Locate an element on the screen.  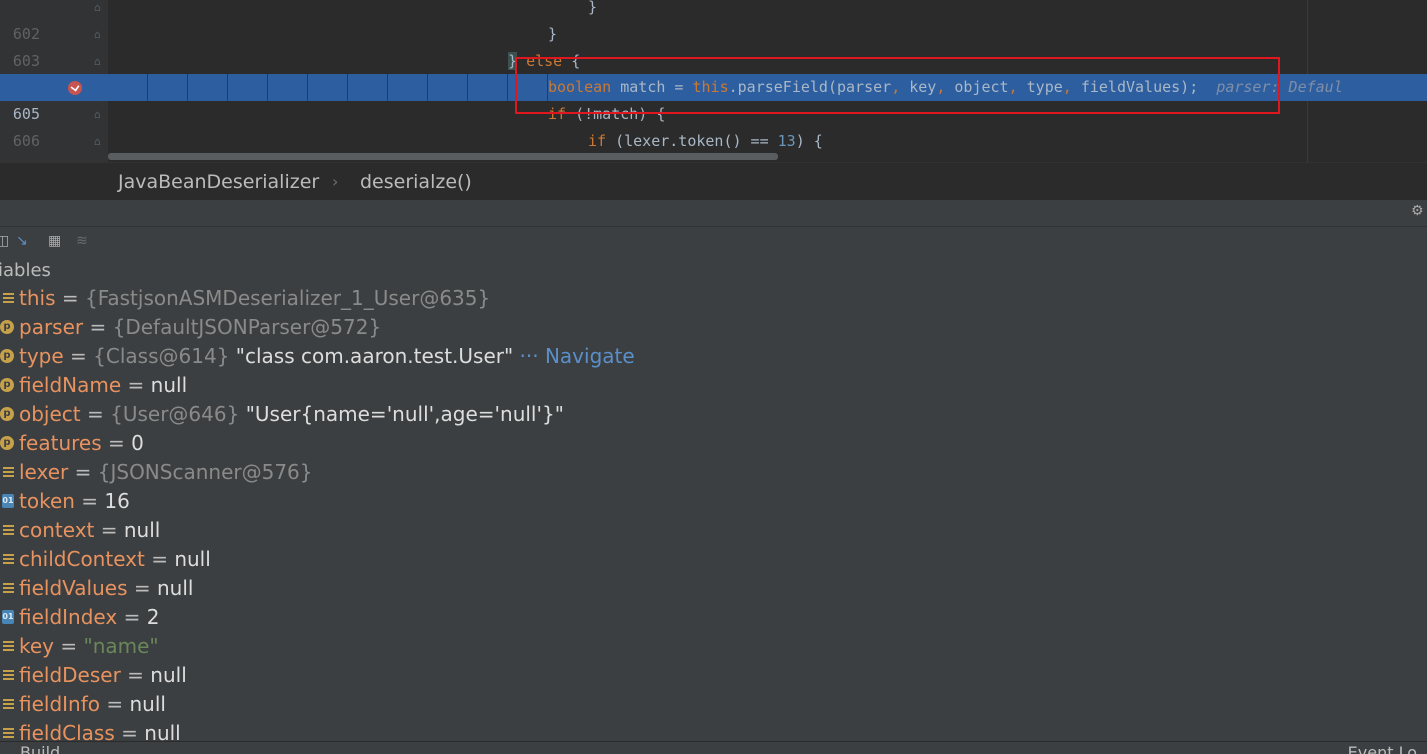
variable-name: fieldValues is located at coordinates (73, 588).